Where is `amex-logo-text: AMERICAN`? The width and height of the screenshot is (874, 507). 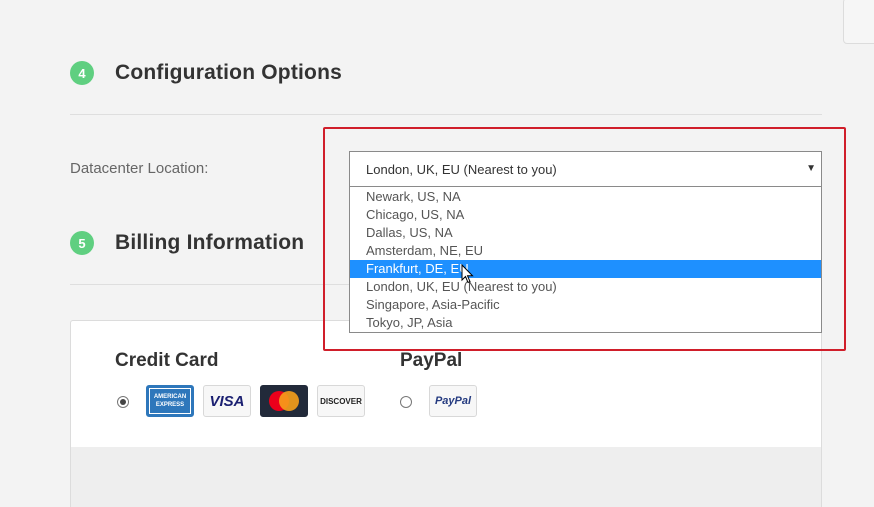
amex-logo-text: AMERICAN is located at coordinates (170, 397).